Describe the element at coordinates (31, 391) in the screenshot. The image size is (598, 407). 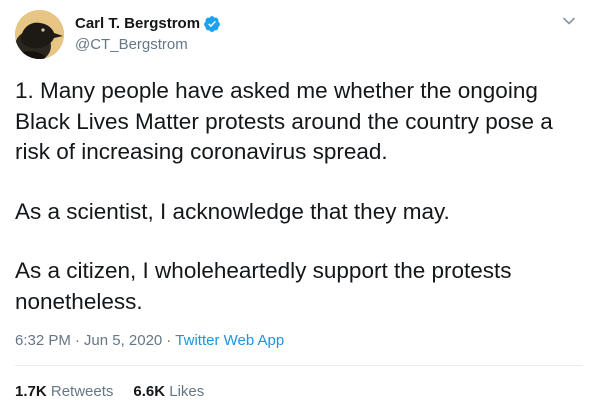
I see `retweets-count: 1.7K` at that location.